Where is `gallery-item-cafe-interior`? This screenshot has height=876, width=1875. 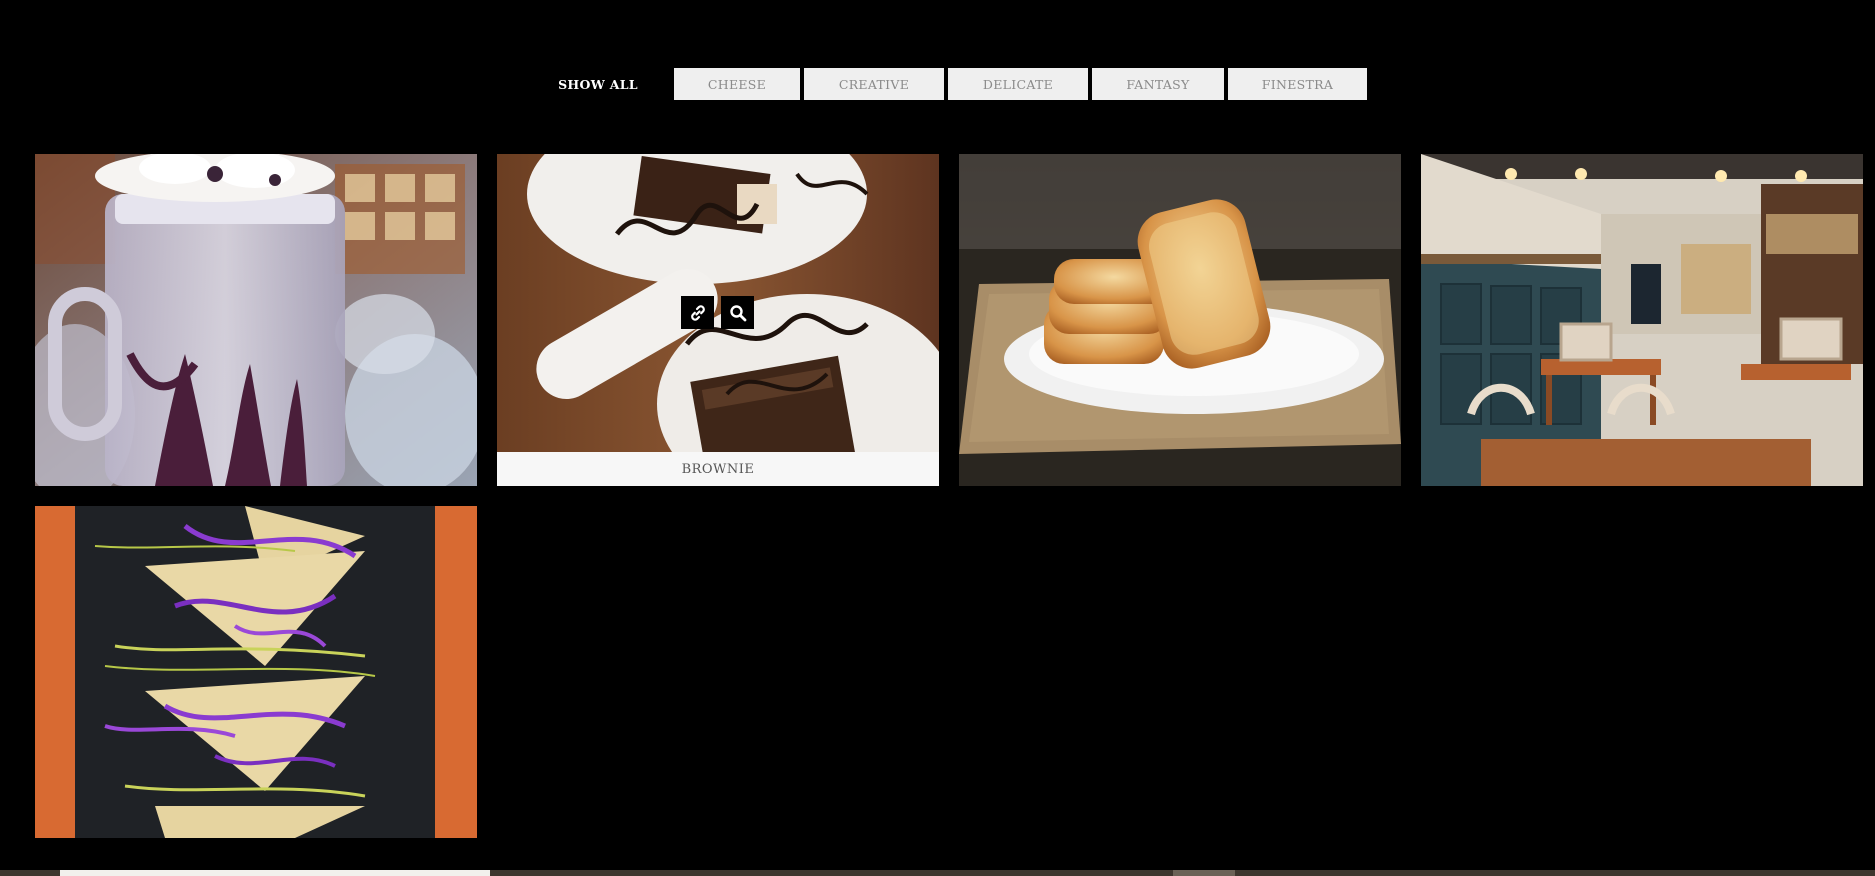
gallery-item-cafe-interior is located at coordinates (1642, 320).